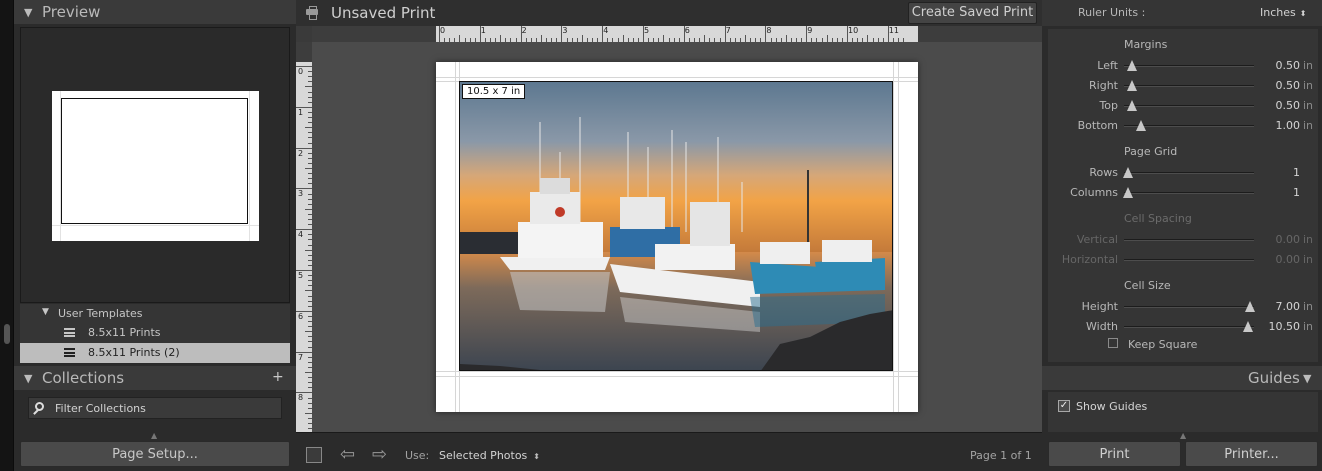 This screenshot has height=471, width=1322. I want to click on slider-label: Columns, so click(1094, 192).